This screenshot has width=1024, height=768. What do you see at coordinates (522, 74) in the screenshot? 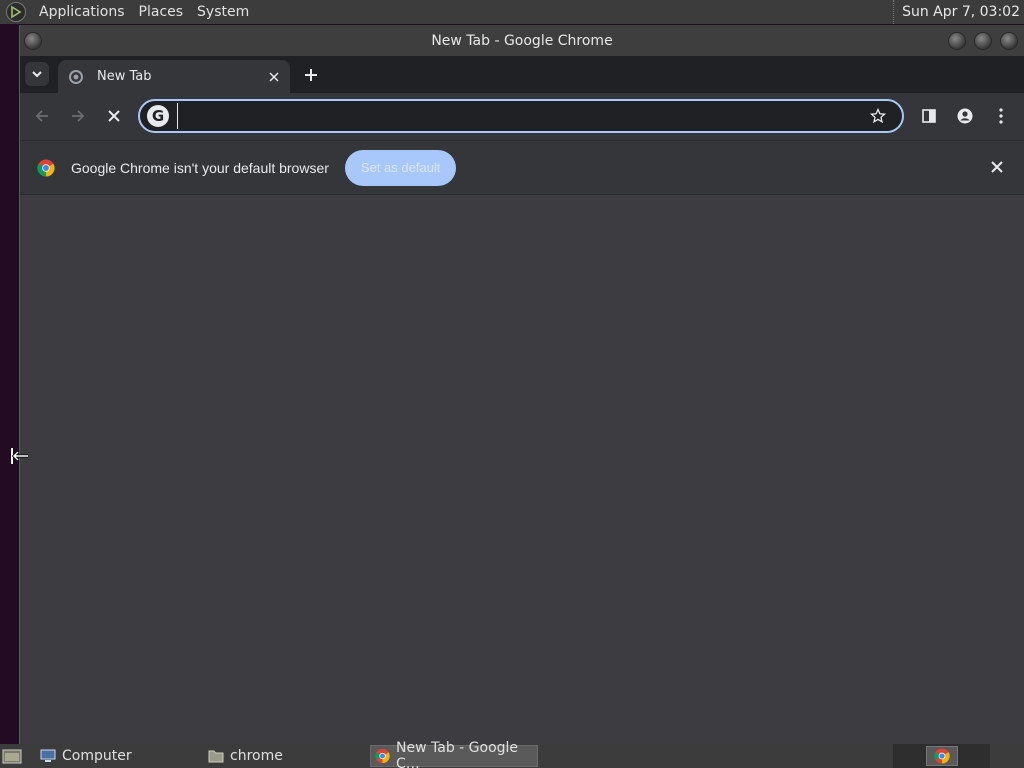
I see `tab-strip: New Tab` at bounding box center [522, 74].